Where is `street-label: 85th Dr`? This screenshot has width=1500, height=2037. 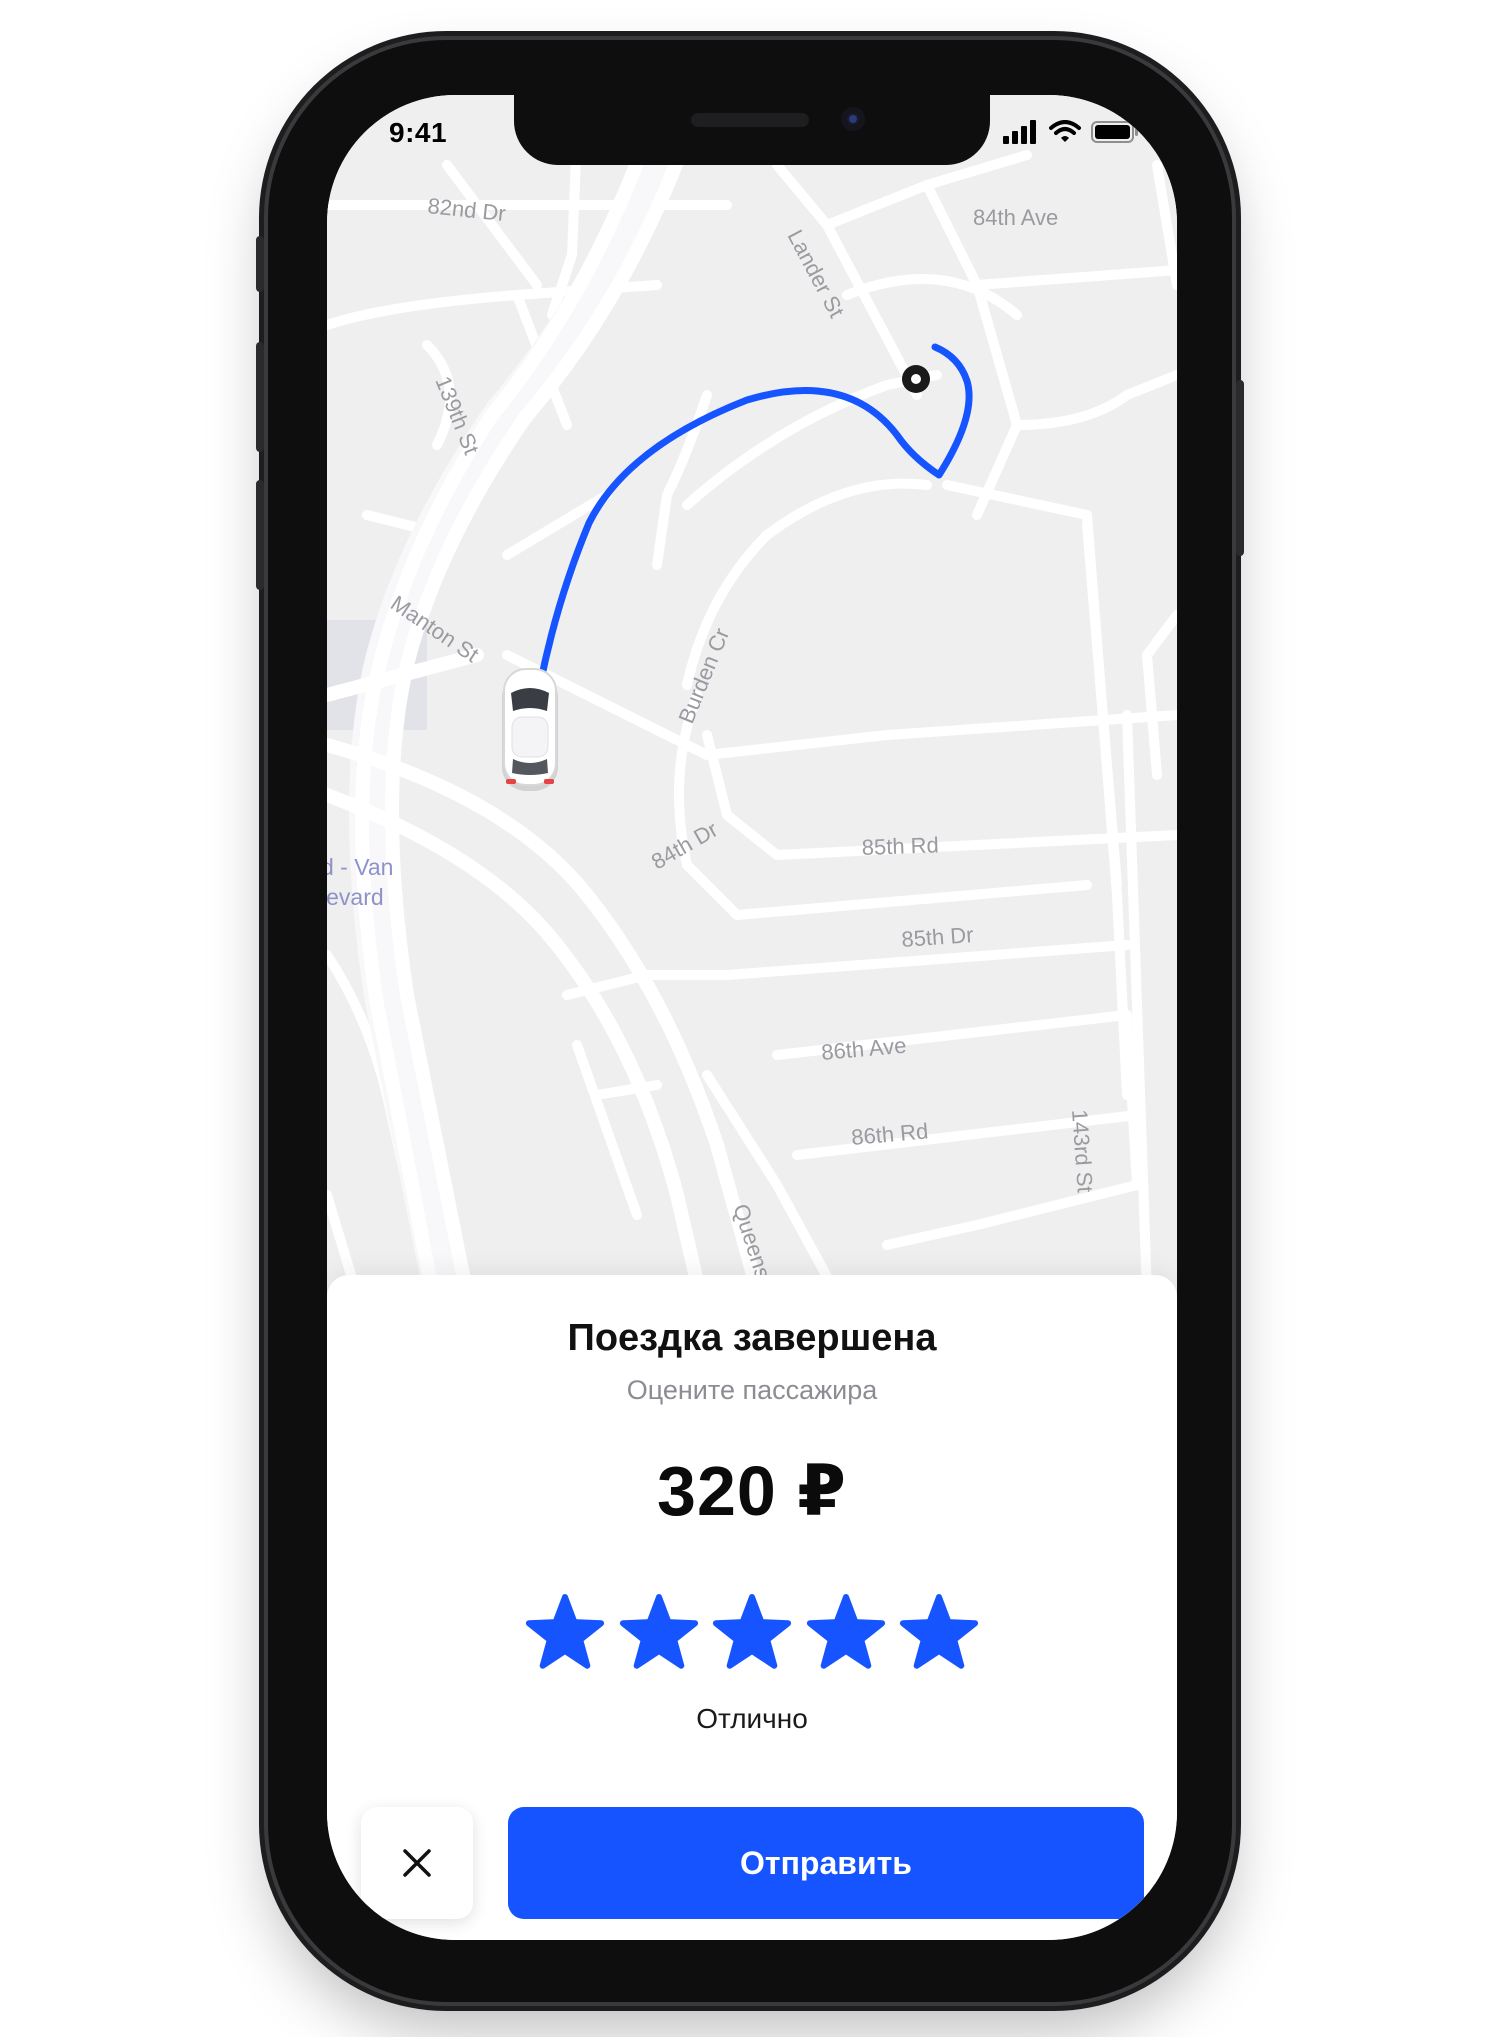
street-label: 85th Dr is located at coordinates (938, 937).